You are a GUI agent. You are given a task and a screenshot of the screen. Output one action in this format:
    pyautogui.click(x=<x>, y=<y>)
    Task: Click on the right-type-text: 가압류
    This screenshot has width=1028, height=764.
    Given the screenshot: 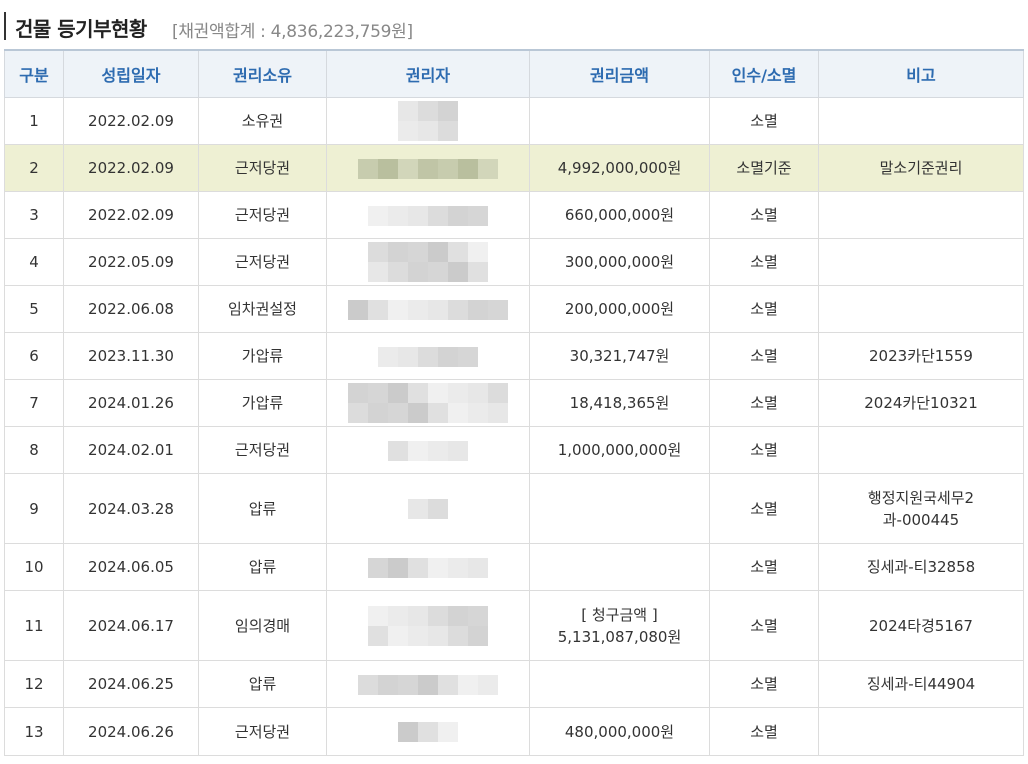 What is the action you would take?
    pyautogui.click(x=262, y=403)
    